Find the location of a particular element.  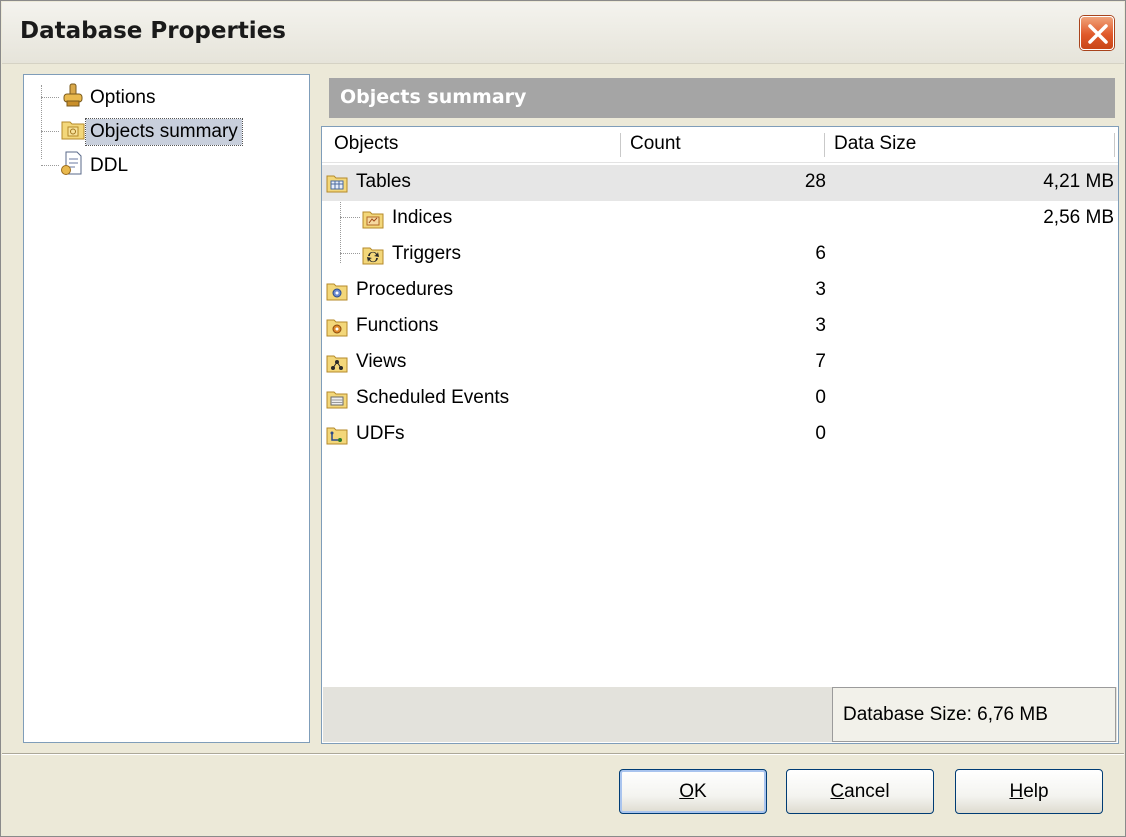

row-size: 4,21 MB is located at coordinates (1078, 181).